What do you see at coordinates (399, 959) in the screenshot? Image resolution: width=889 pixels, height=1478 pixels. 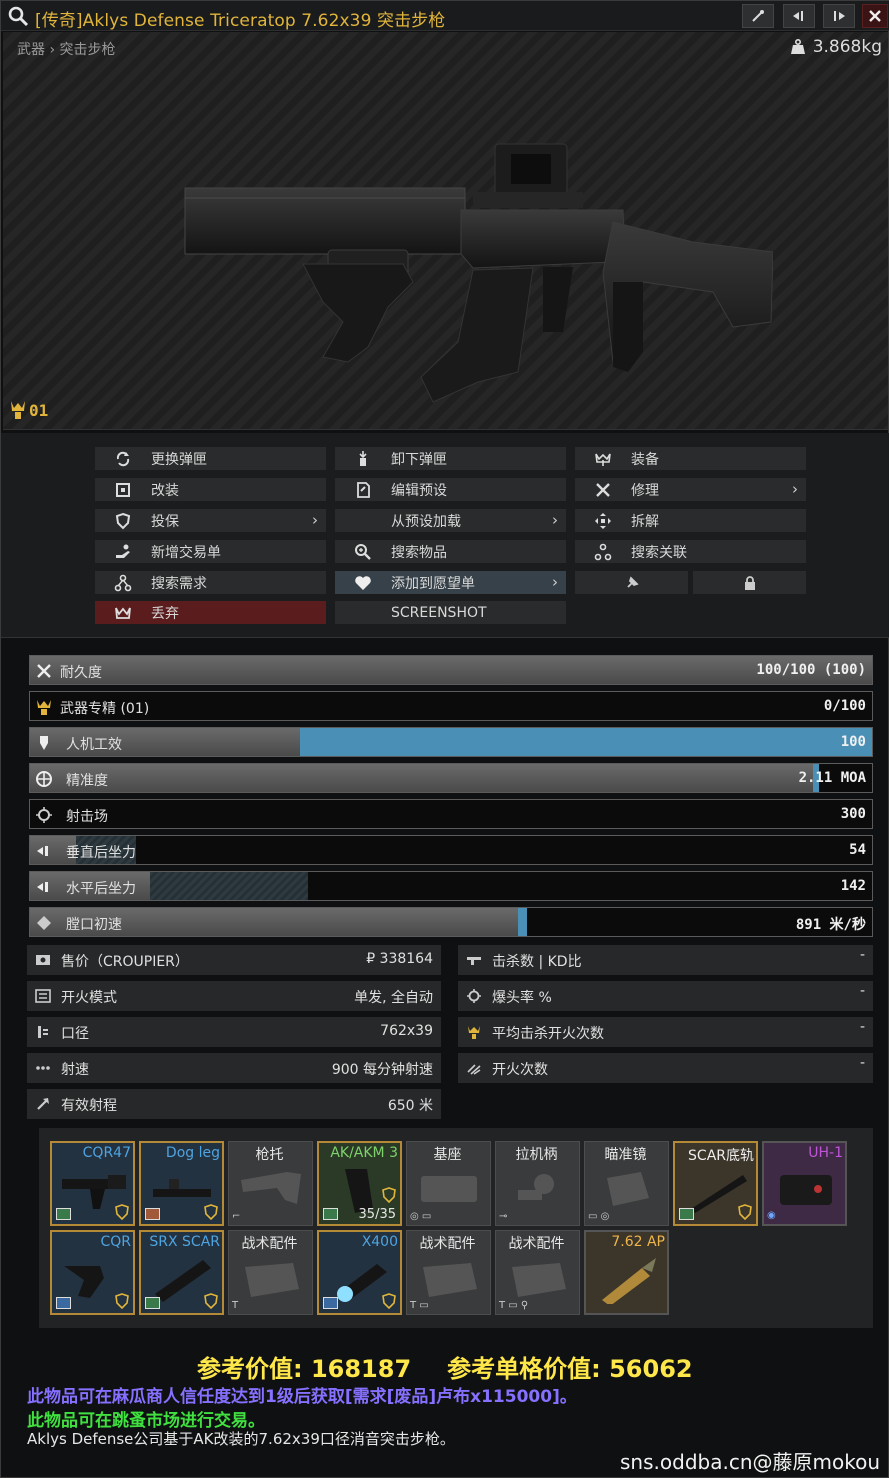 I see `info-value: ₽ 338164` at bounding box center [399, 959].